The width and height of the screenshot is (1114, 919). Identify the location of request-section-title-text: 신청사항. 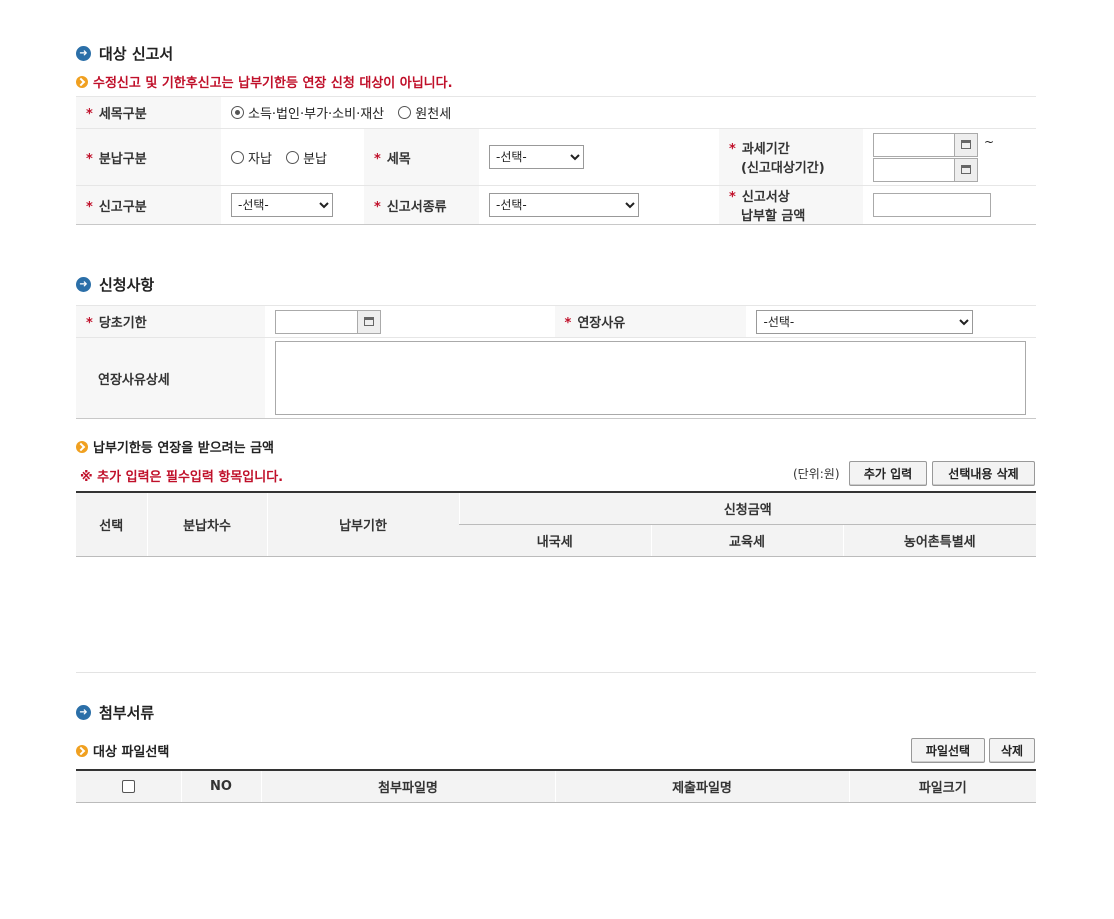
(127, 285).